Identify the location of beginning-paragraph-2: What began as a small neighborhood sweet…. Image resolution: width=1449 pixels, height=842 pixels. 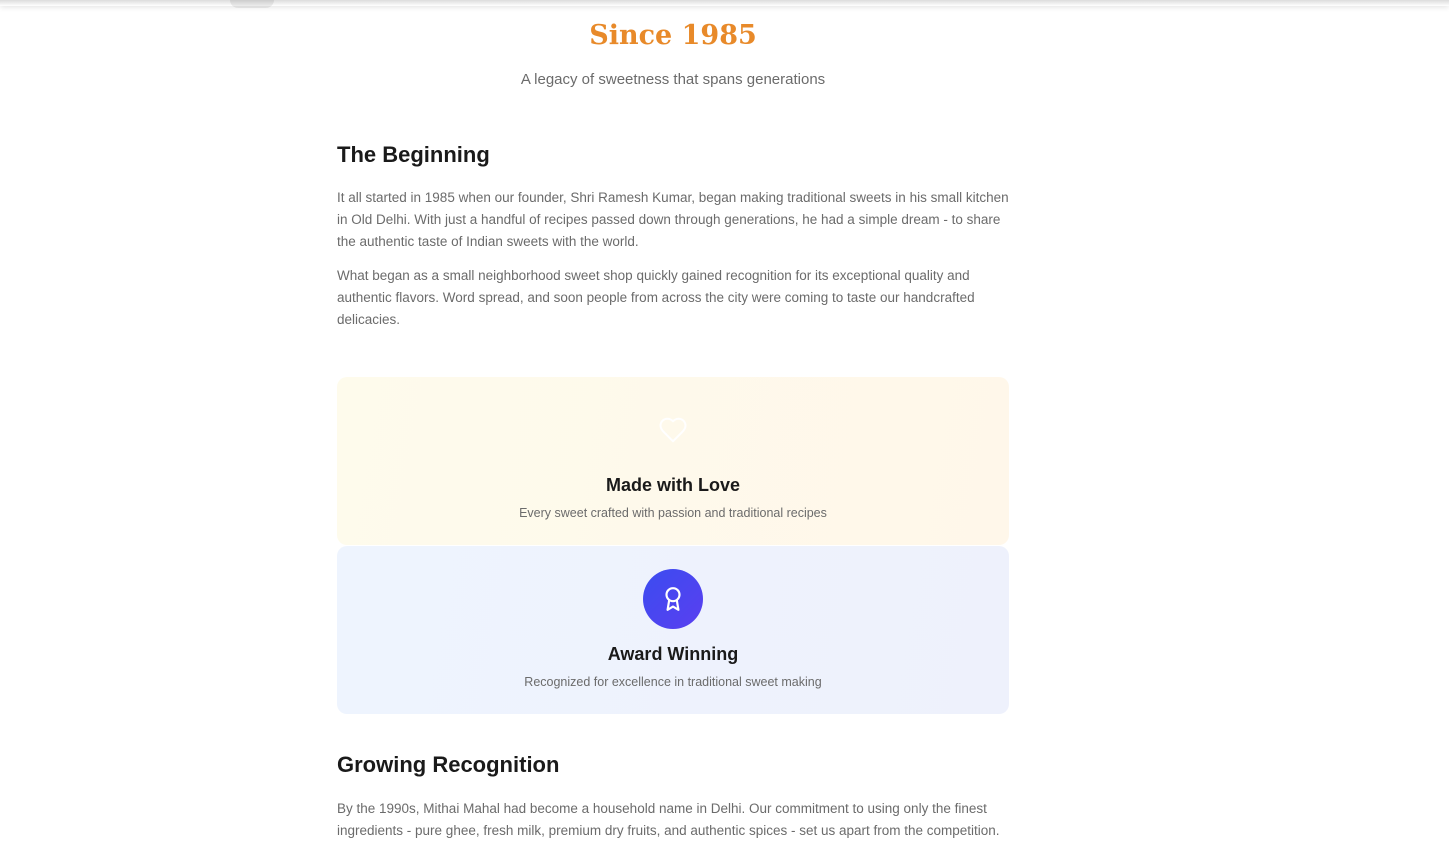
(656, 297).